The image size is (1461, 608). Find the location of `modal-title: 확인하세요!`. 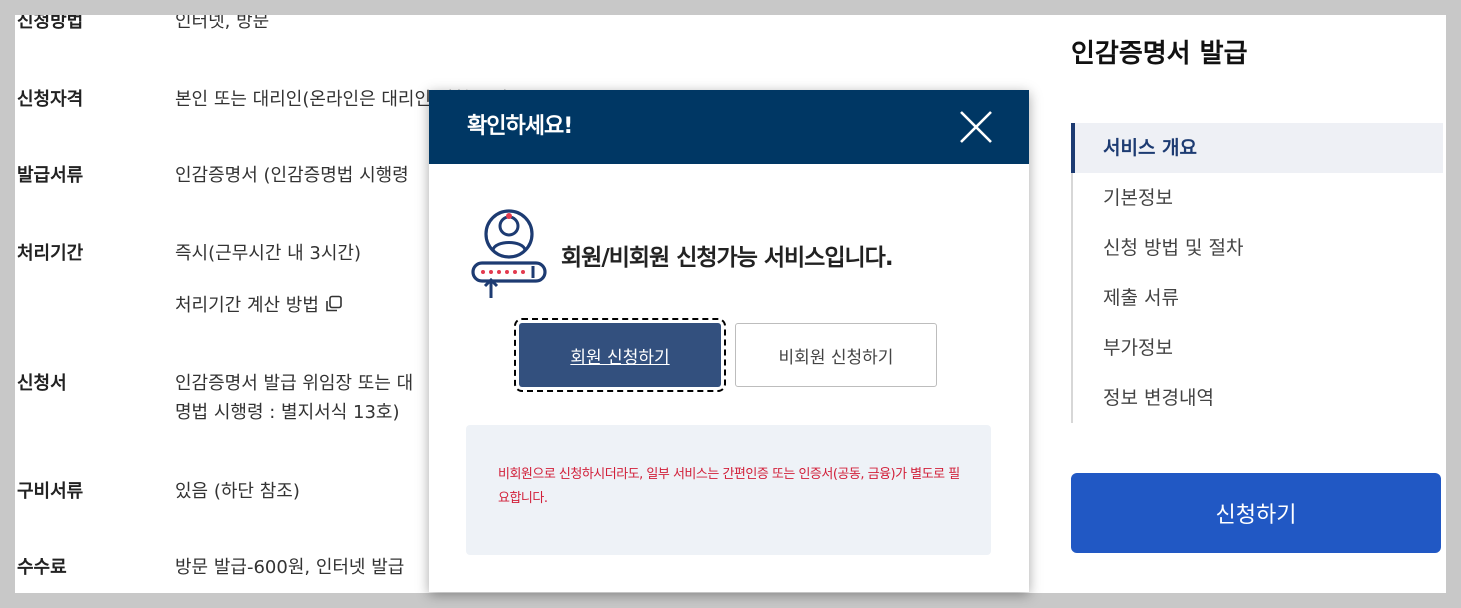

modal-title: 확인하세요! is located at coordinates (520, 126).